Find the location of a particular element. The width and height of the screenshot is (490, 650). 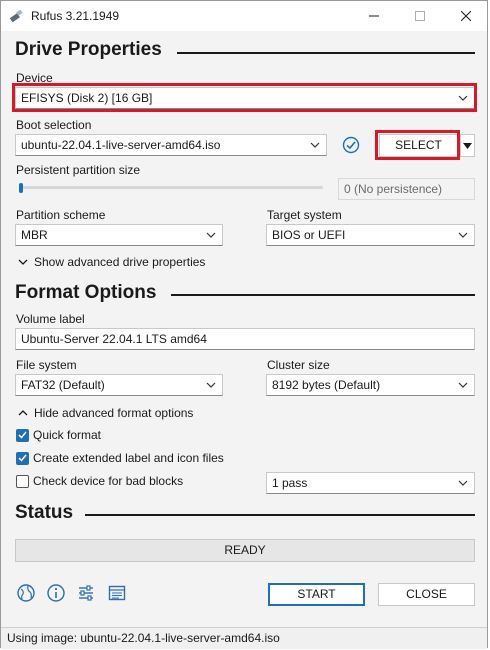

section-drive-properties: Drive Properties is located at coordinates (88, 49).